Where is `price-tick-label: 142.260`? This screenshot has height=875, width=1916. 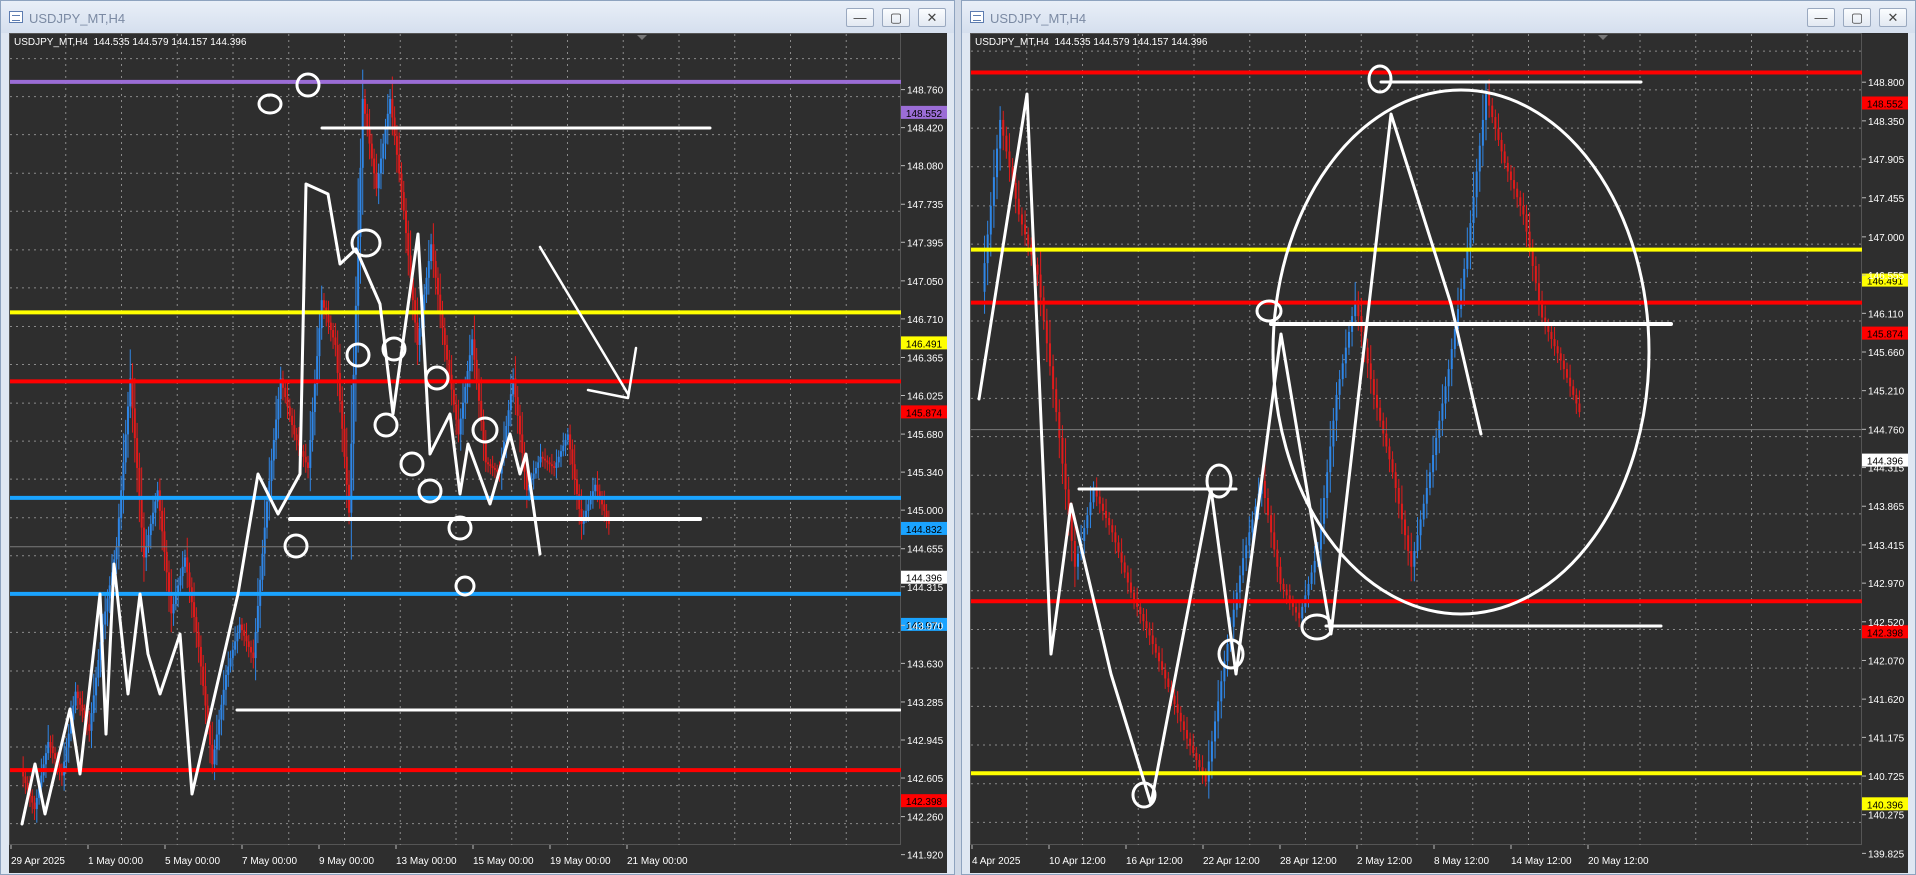
price-tick-label: 142.260 is located at coordinates (925, 818).